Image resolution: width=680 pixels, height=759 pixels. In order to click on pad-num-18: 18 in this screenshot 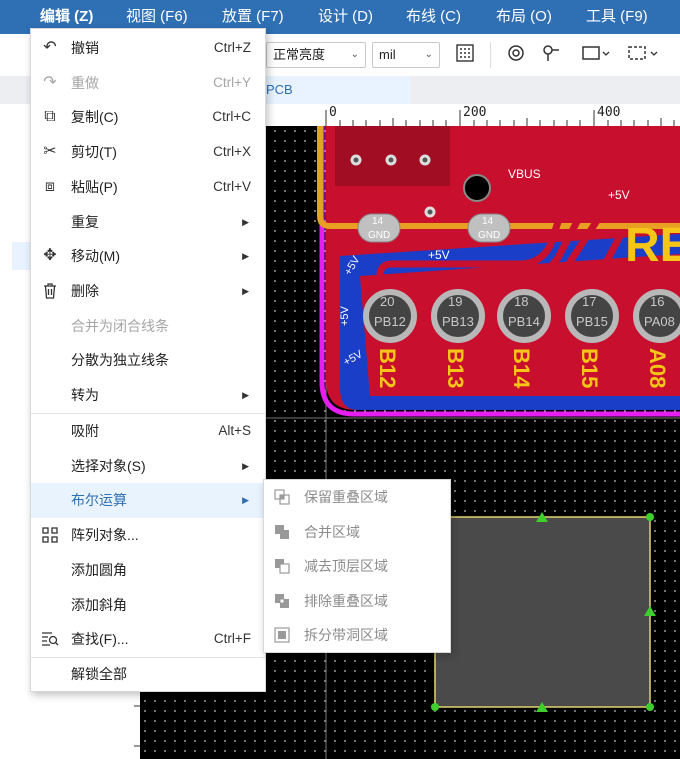, I will do `click(521, 301)`.